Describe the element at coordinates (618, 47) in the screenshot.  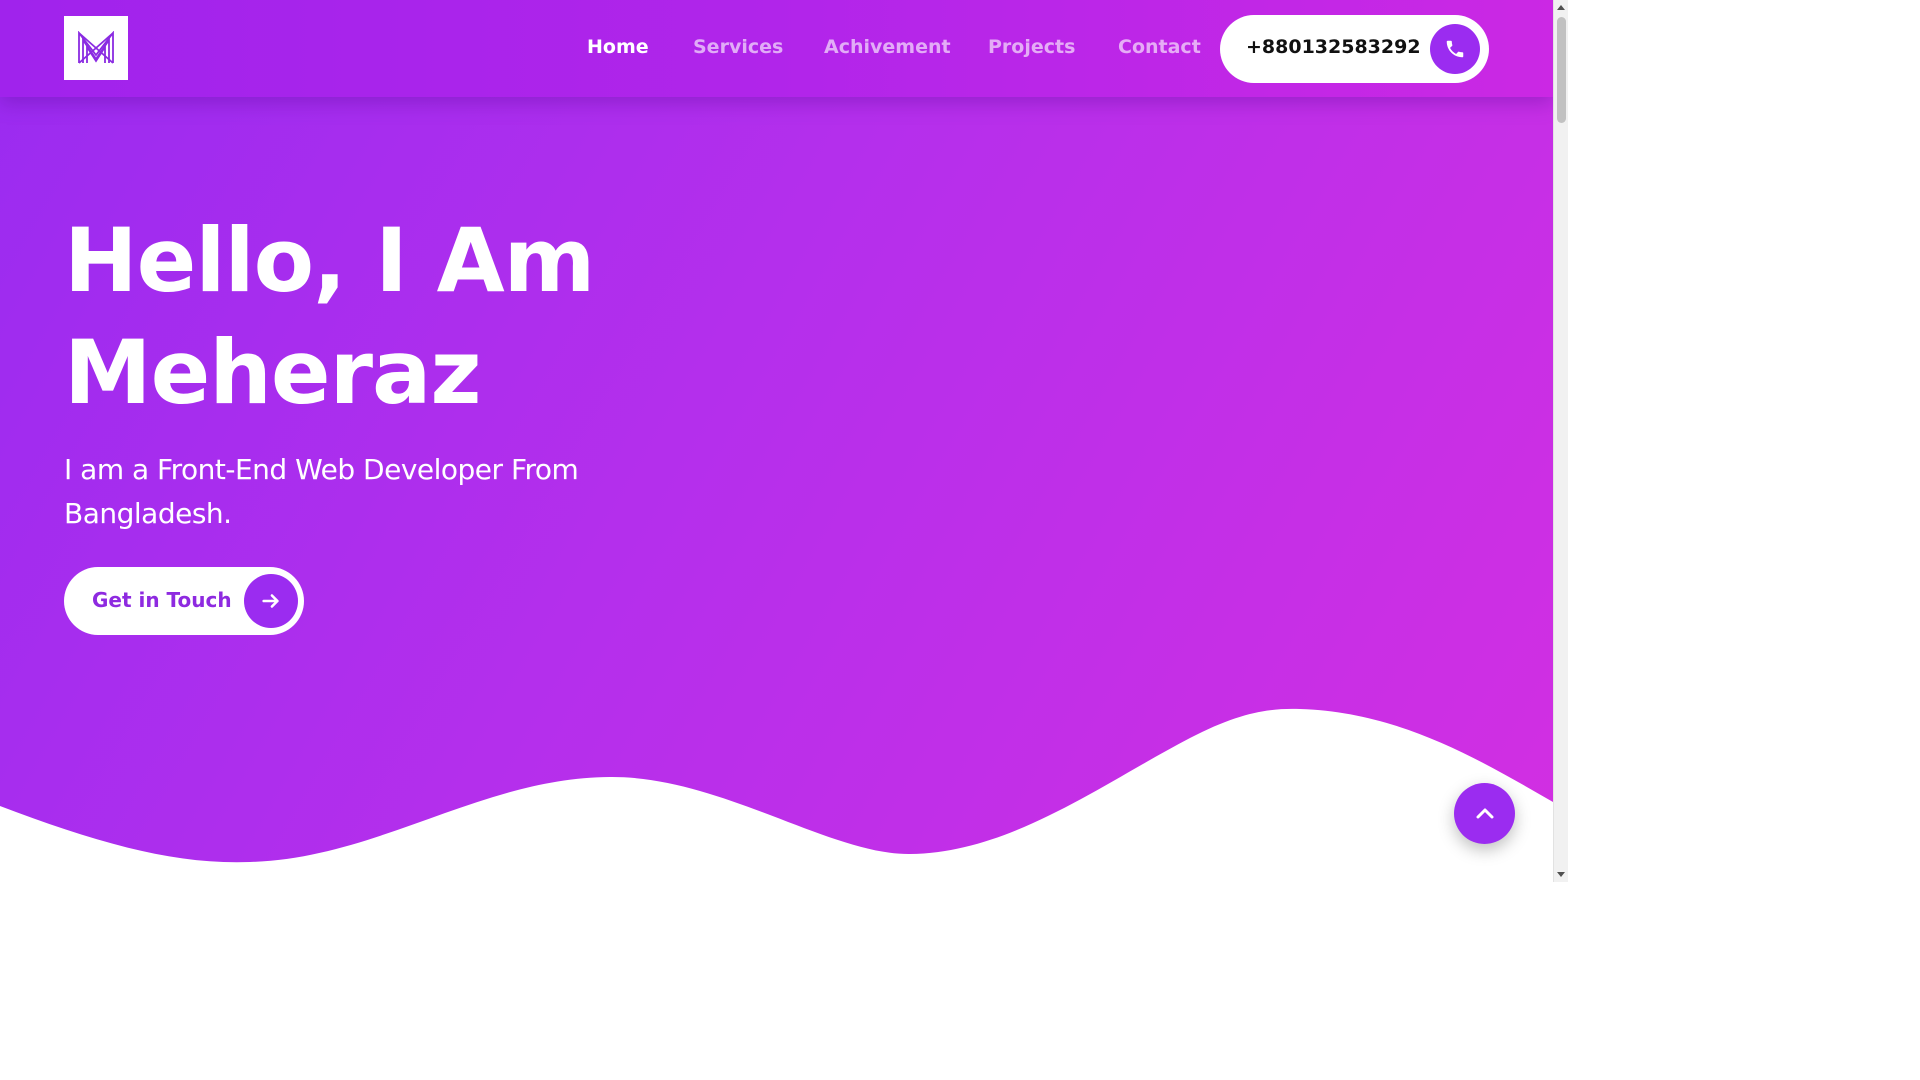
I see `nav-link-home: Home` at that location.